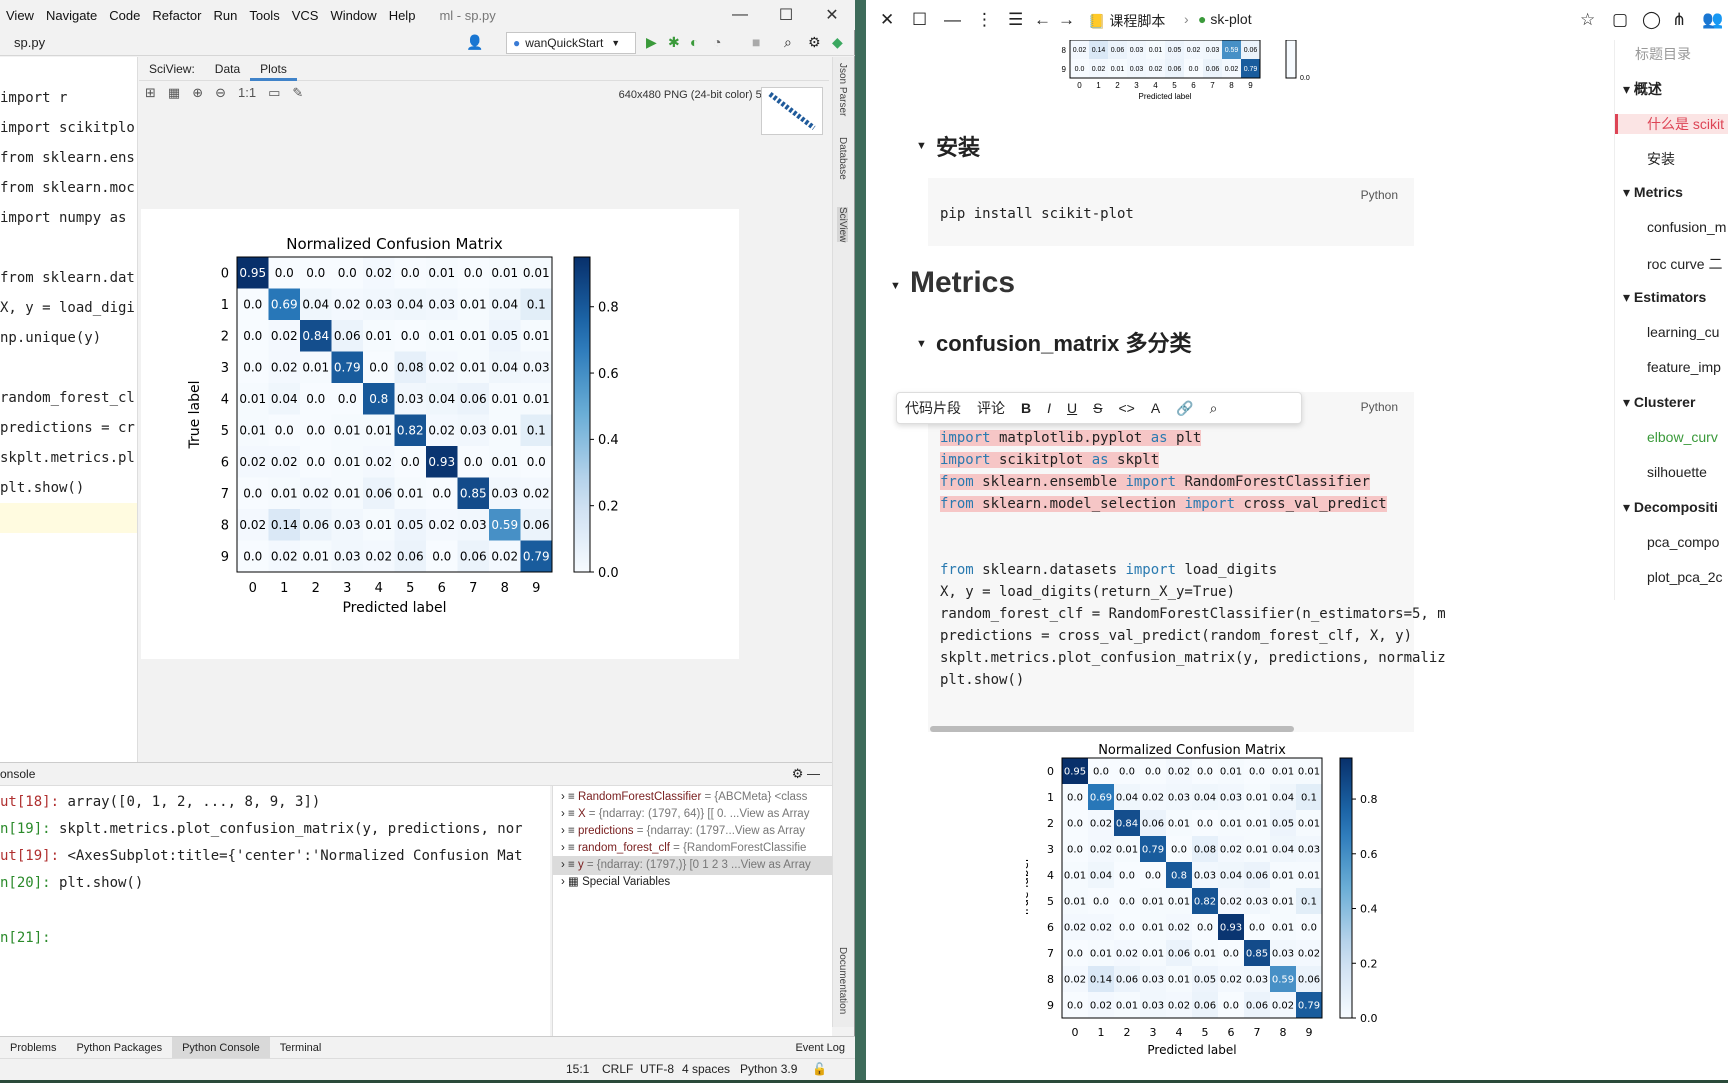  I want to click on toc-item: feature_imp, so click(1684, 367).